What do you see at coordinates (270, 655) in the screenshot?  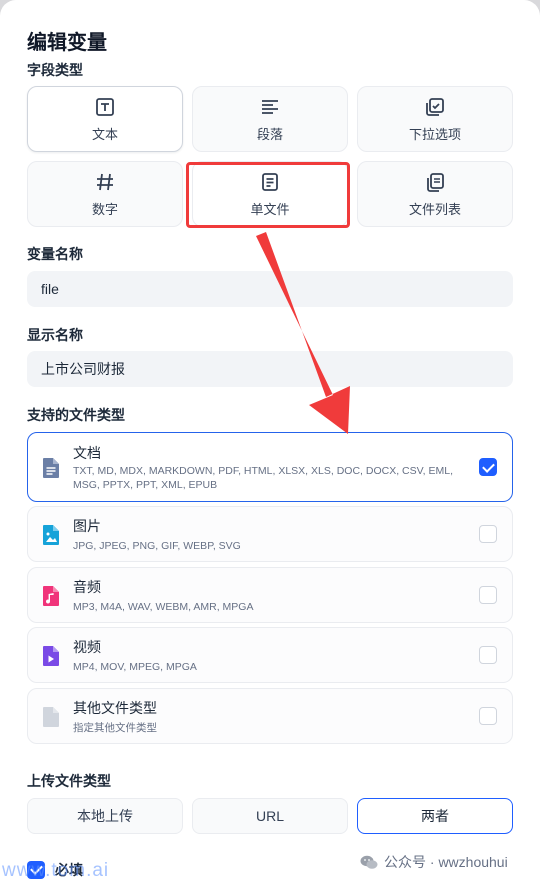 I see `file-type-video: 视频 MP4, MOV, MPEG, MPGA` at bounding box center [270, 655].